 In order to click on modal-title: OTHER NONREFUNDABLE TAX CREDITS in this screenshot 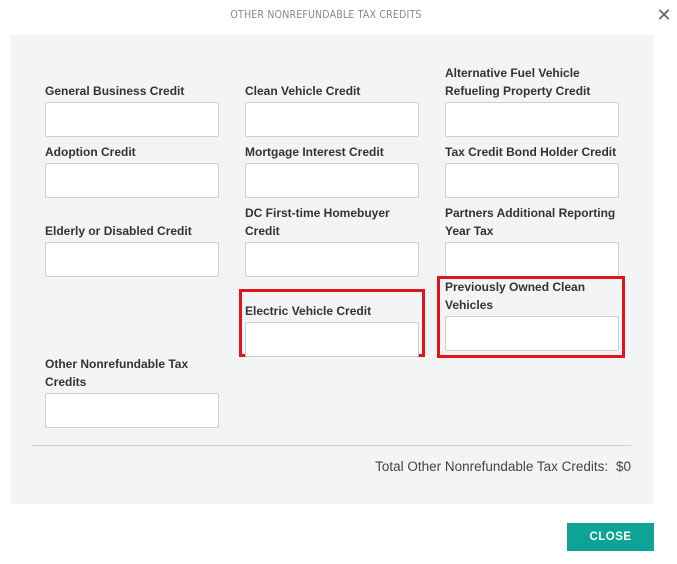, I will do `click(326, 14)`.